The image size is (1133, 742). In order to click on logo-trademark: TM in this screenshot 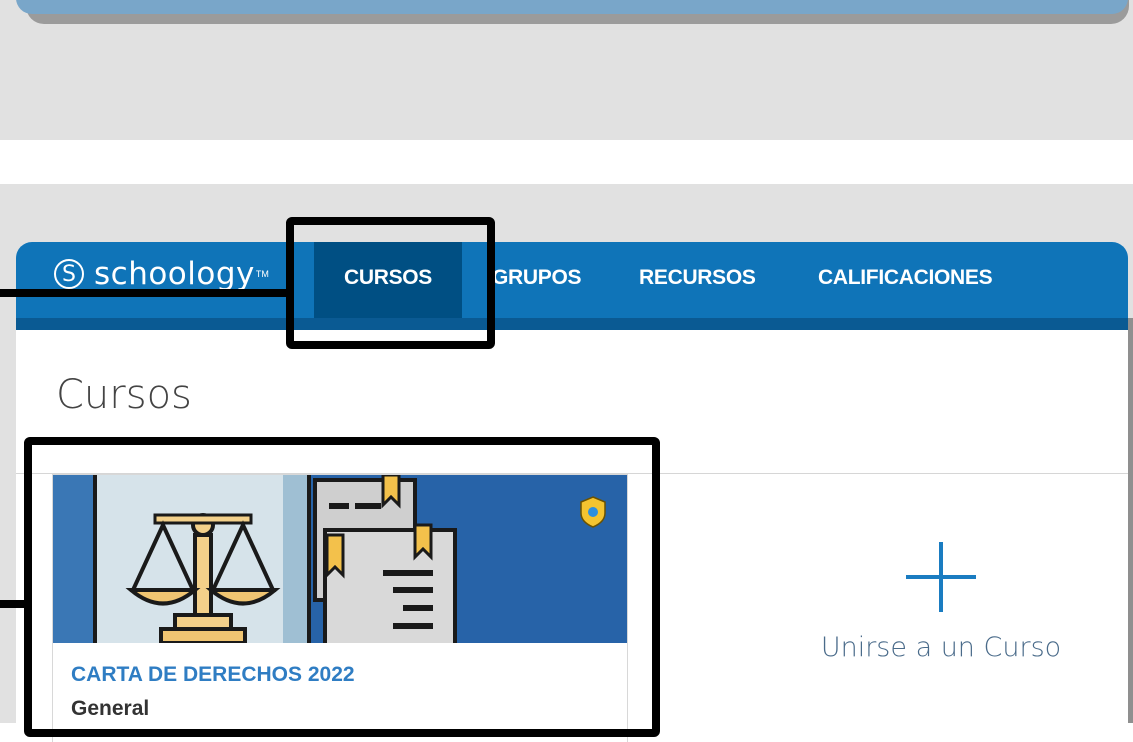, I will do `click(262, 274)`.